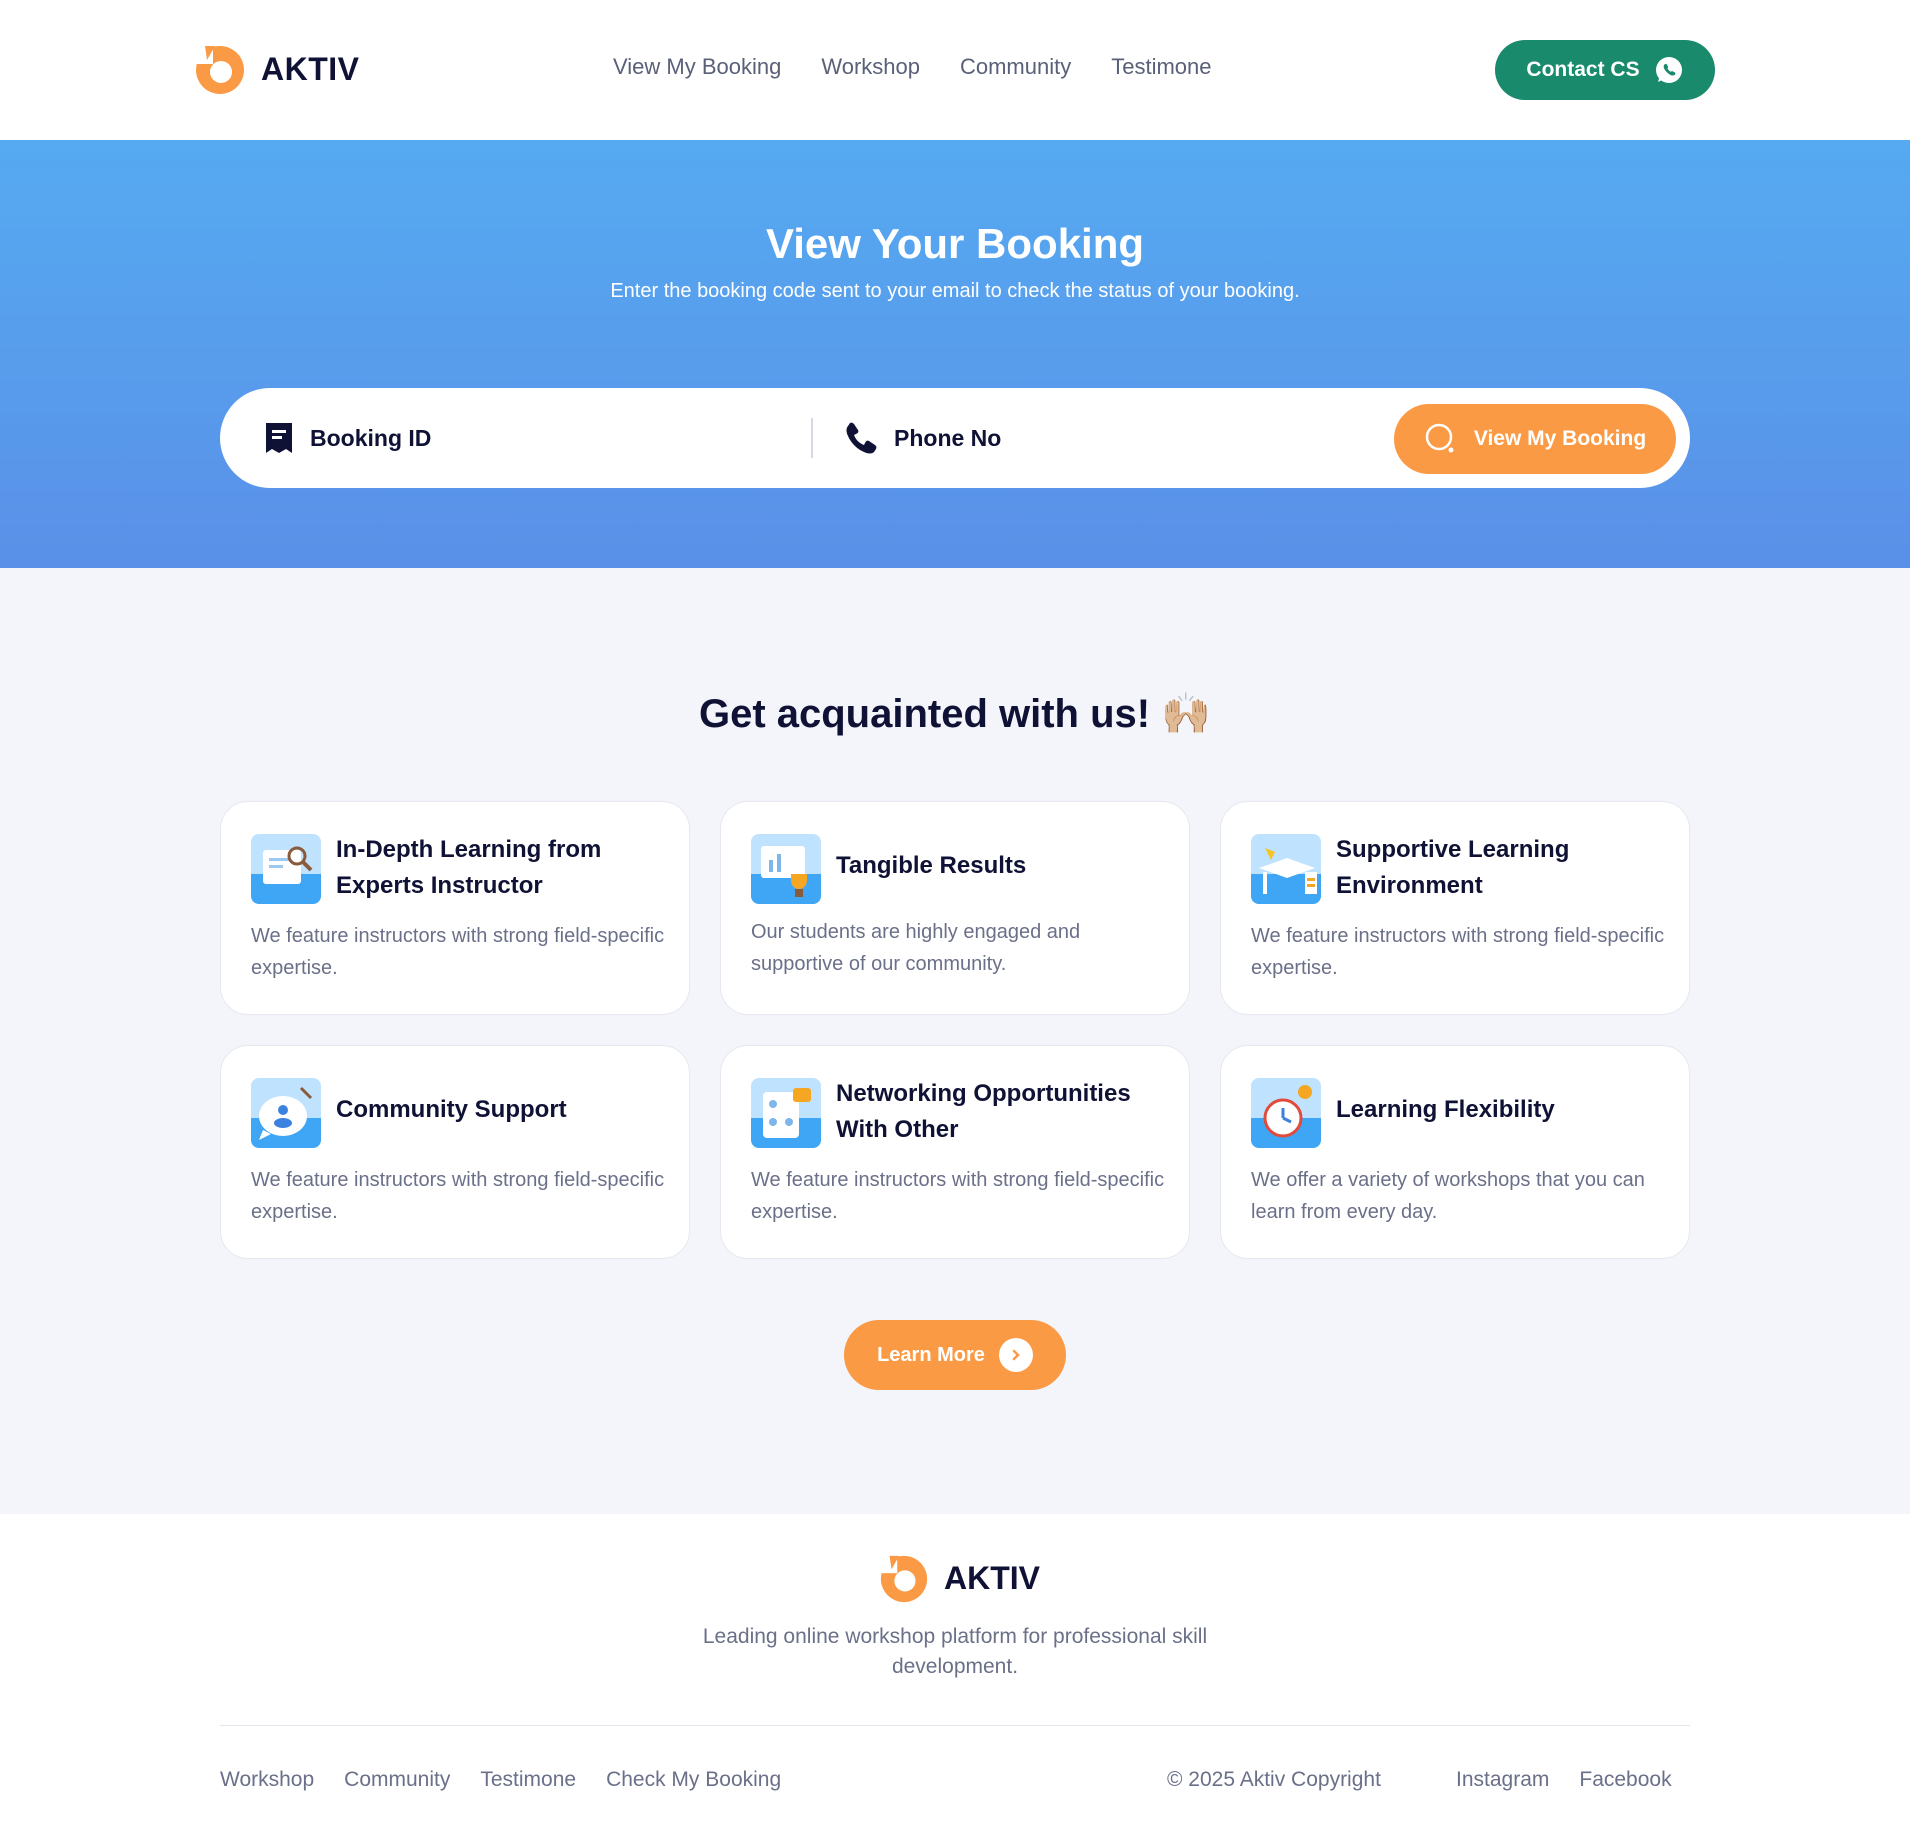 Image resolution: width=1910 pixels, height=1837 pixels. I want to click on booking-id-field, so click(486, 438).